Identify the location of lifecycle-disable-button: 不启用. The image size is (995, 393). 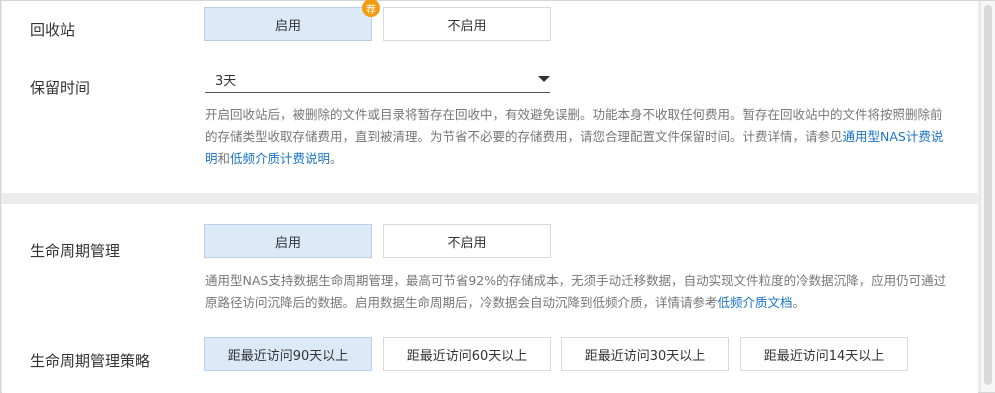
(467, 241).